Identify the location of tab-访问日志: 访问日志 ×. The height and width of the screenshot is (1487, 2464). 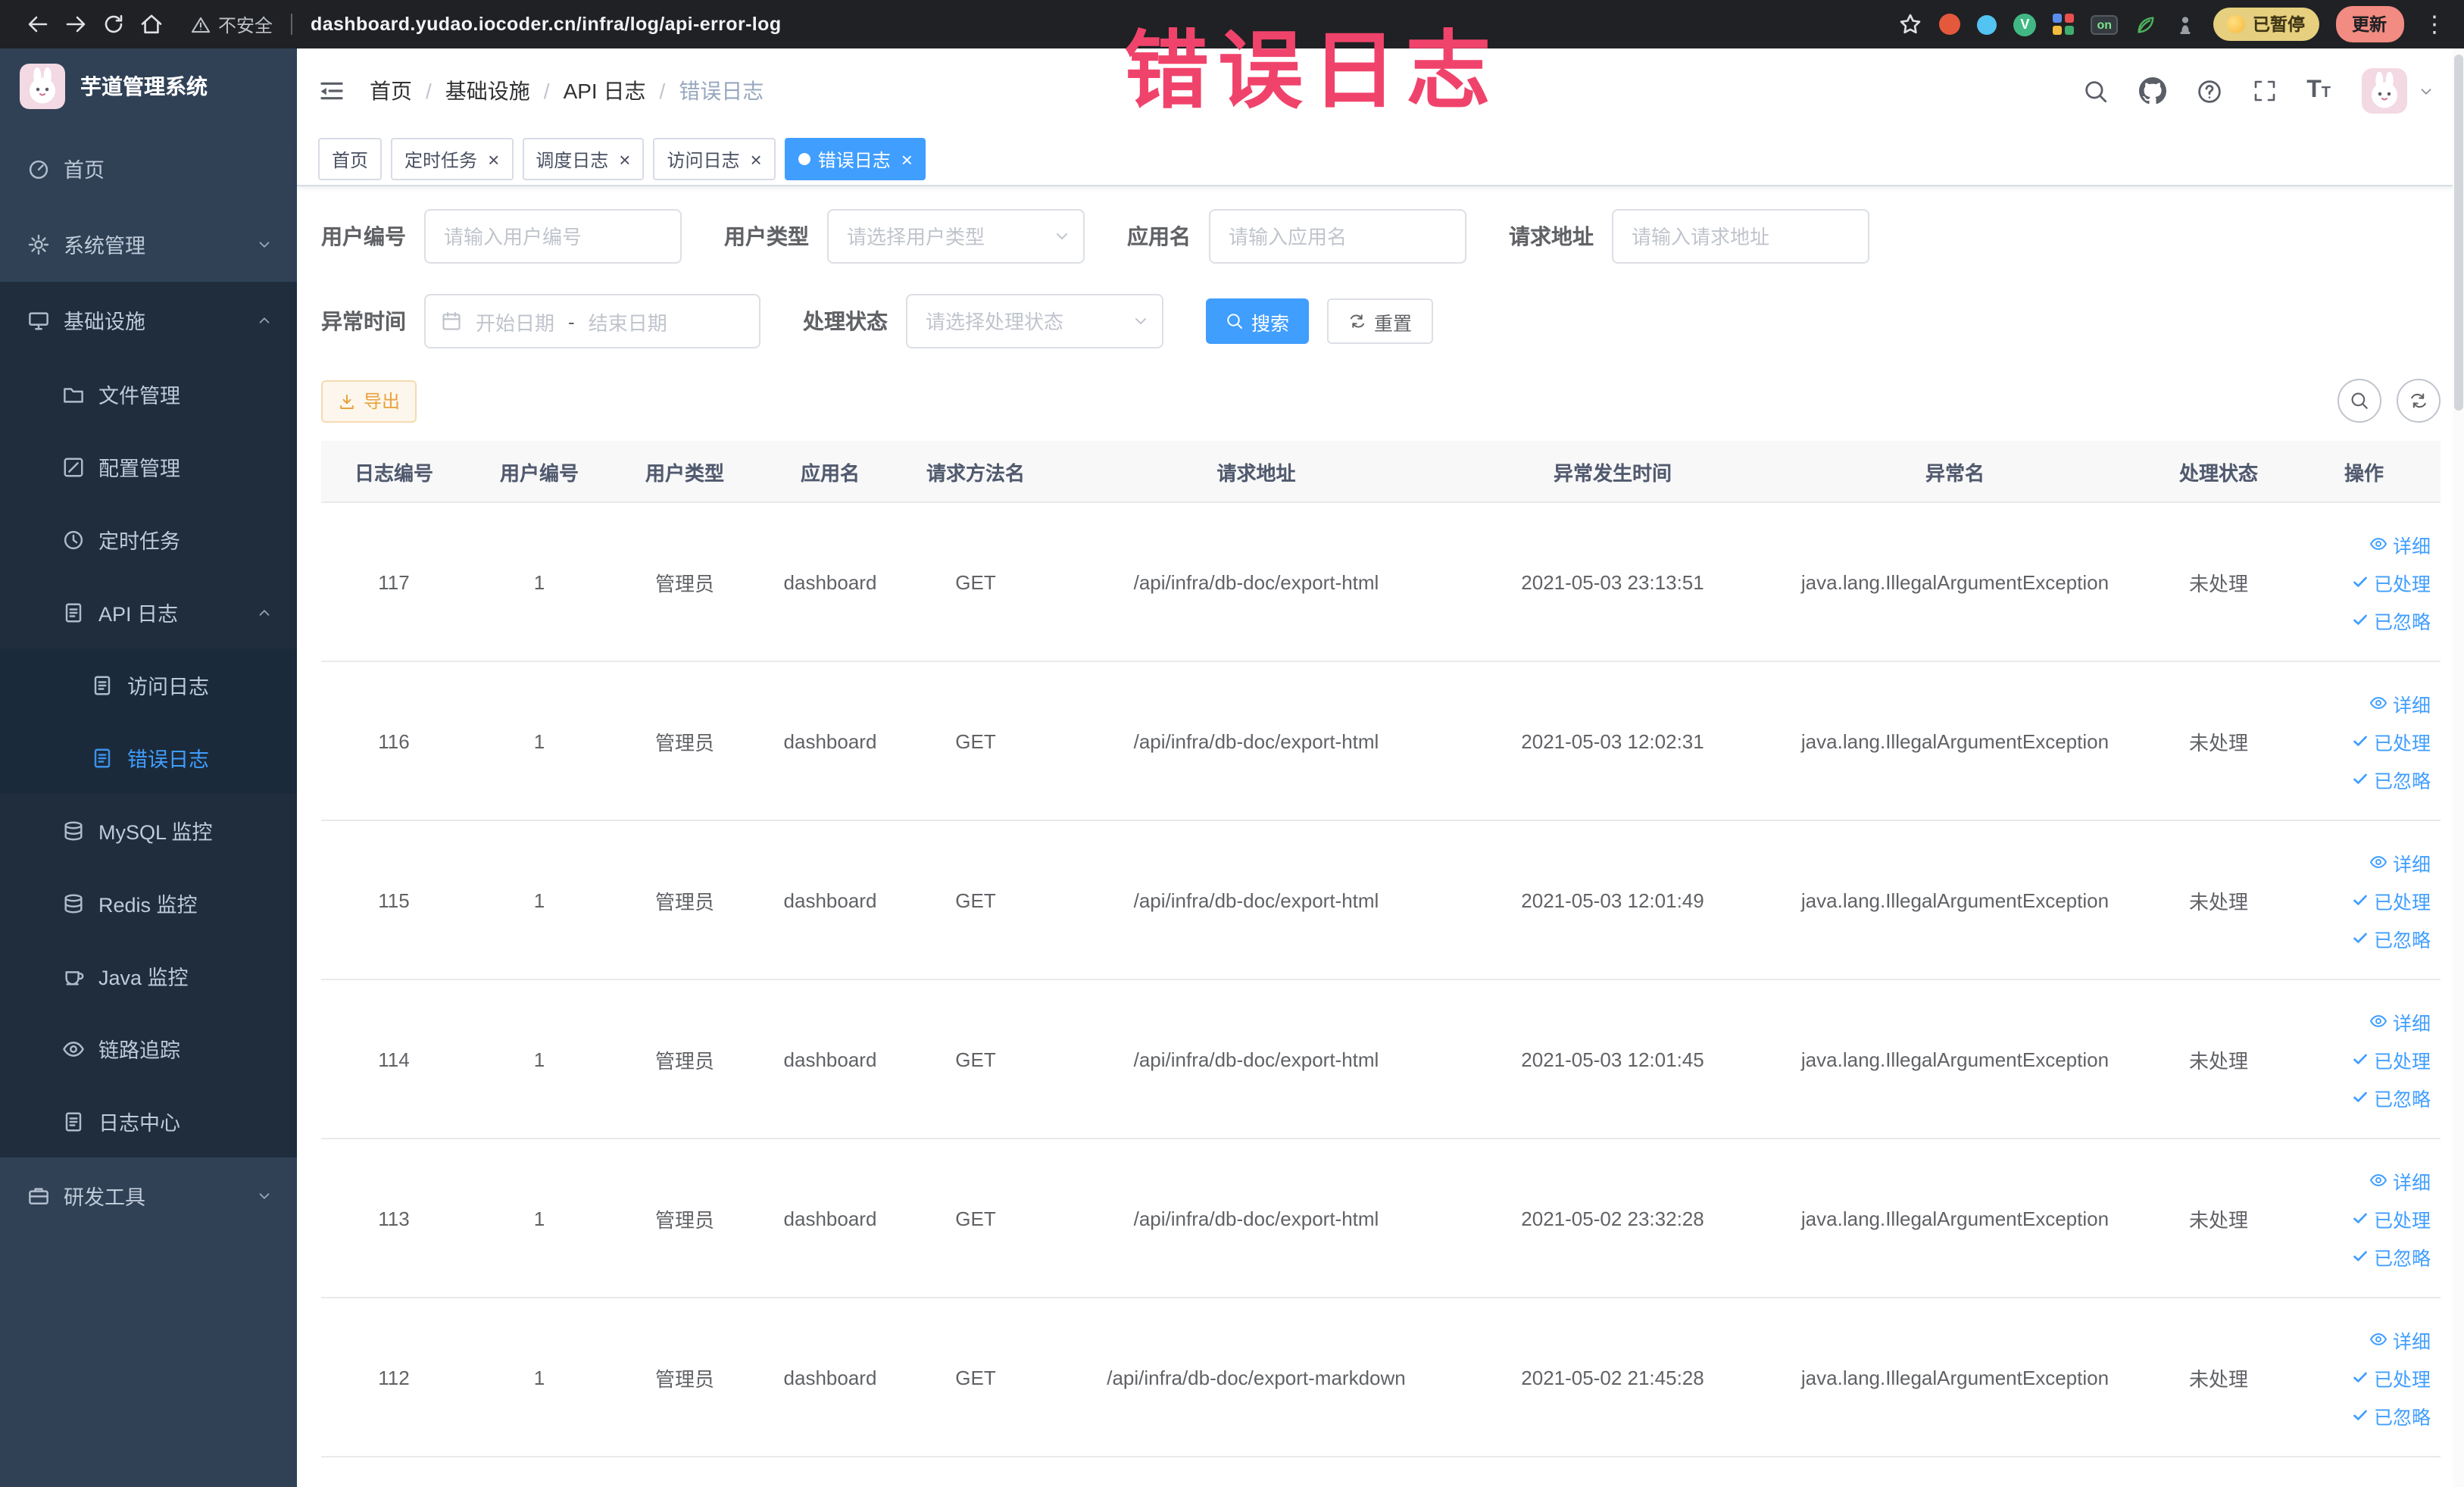
(714, 159).